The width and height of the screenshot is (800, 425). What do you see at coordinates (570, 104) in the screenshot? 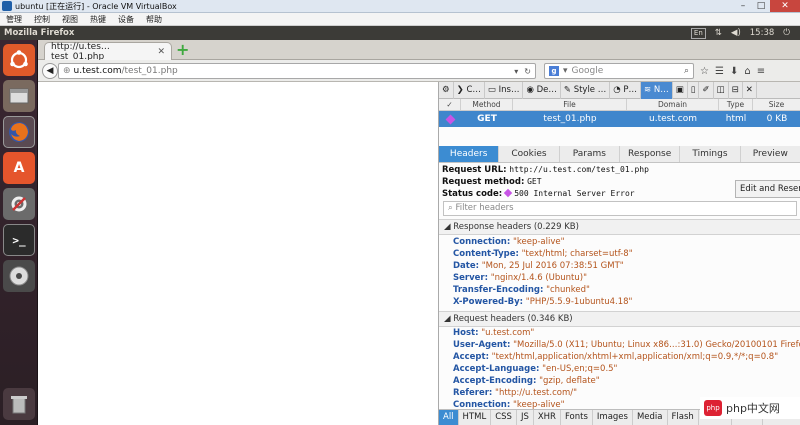
I see `col-file: File` at bounding box center [570, 104].